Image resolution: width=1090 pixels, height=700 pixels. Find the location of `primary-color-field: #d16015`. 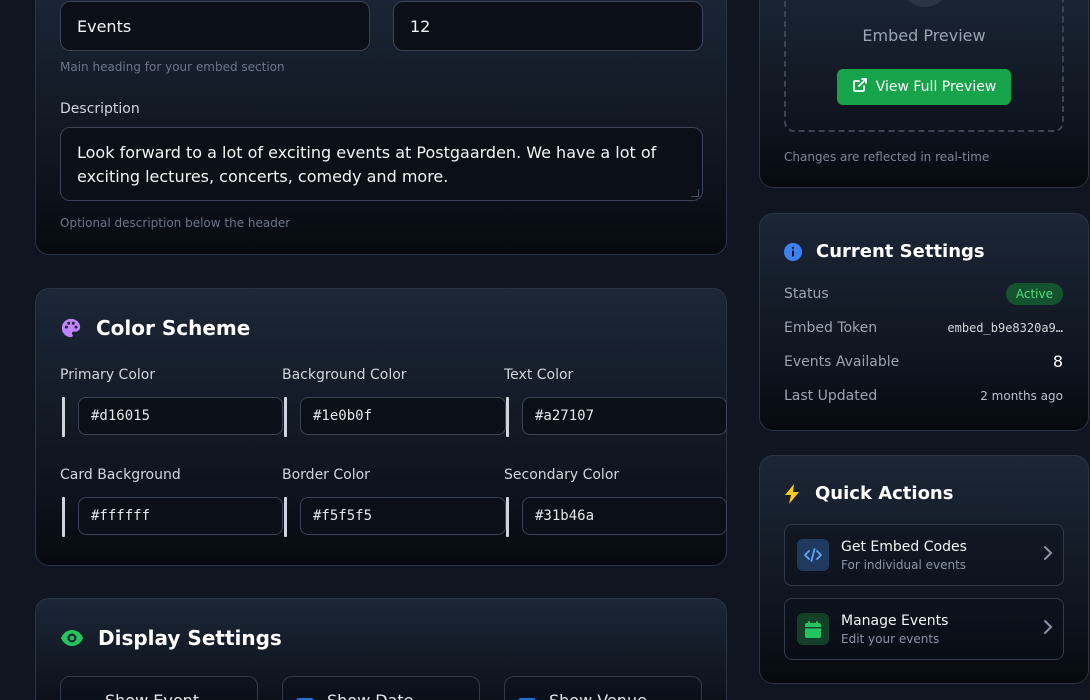

primary-color-field: #d16015 is located at coordinates (173, 417).